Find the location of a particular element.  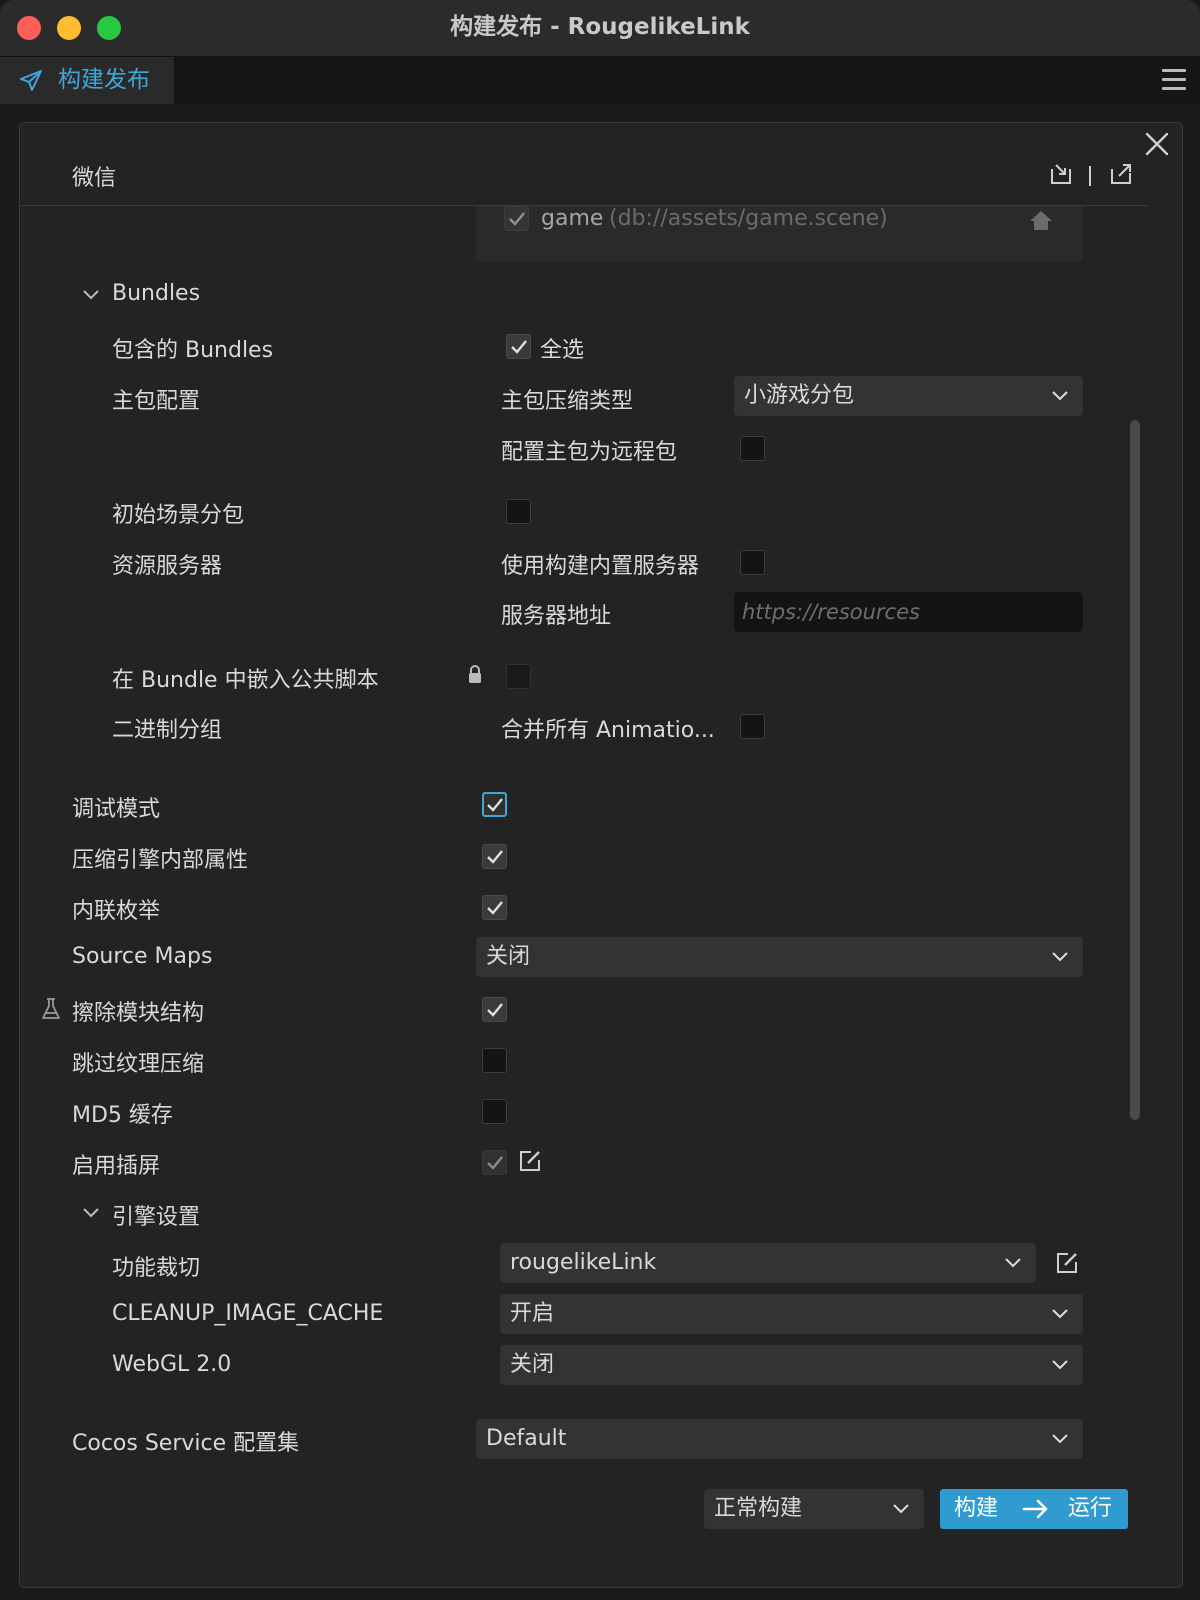

splash-checkbox is located at coordinates (494, 1162).